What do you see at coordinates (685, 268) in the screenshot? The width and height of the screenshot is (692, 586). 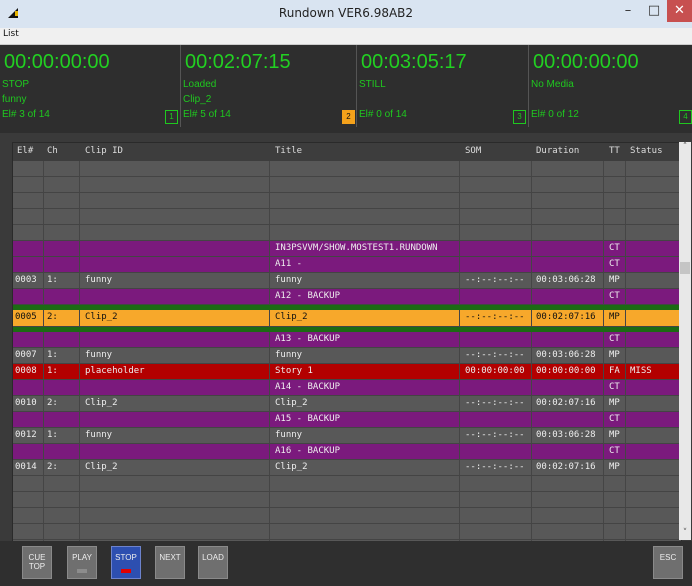 I see `scroll-thumb` at bounding box center [685, 268].